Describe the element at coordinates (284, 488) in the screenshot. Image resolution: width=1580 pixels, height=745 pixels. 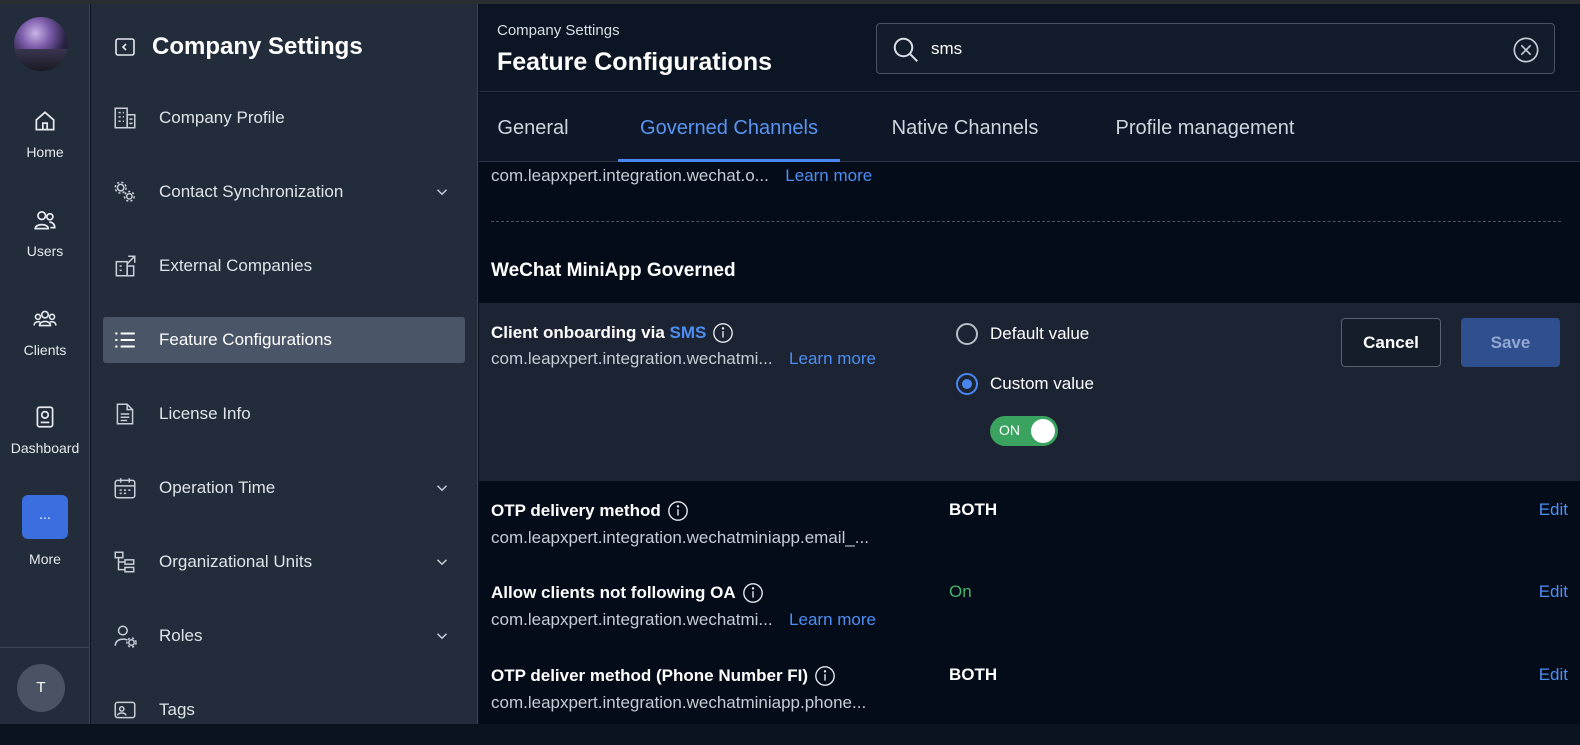
I see `sidebar-item-operation-time: Operation Time` at that location.